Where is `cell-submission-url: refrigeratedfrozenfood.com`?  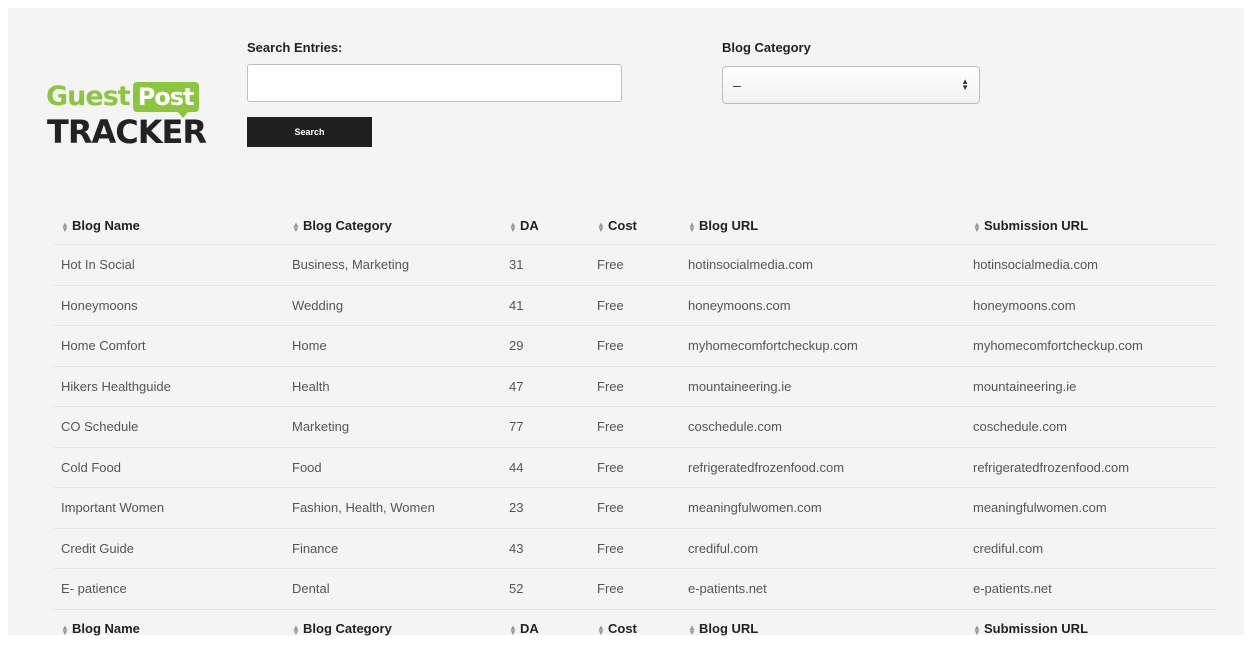
cell-submission-url: refrigeratedfrozenfood.com is located at coordinates (1091, 467).